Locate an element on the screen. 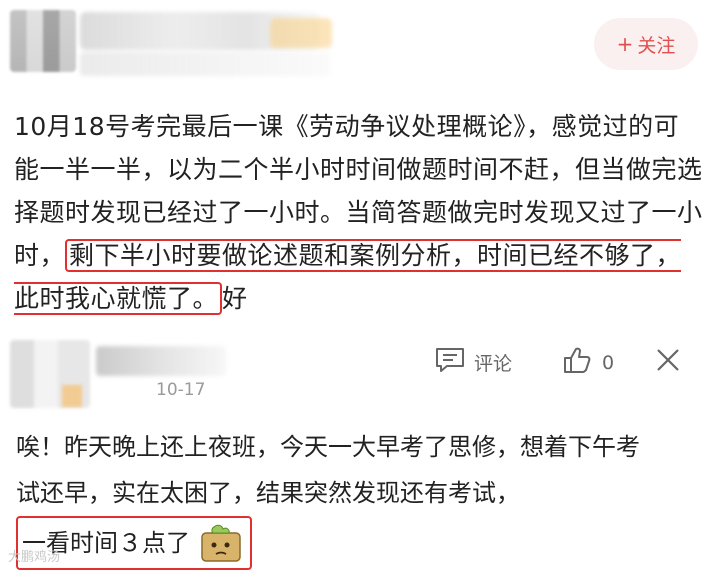 The image size is (711, 578). reply-avatar-tag is located at coordinates (72, 396).